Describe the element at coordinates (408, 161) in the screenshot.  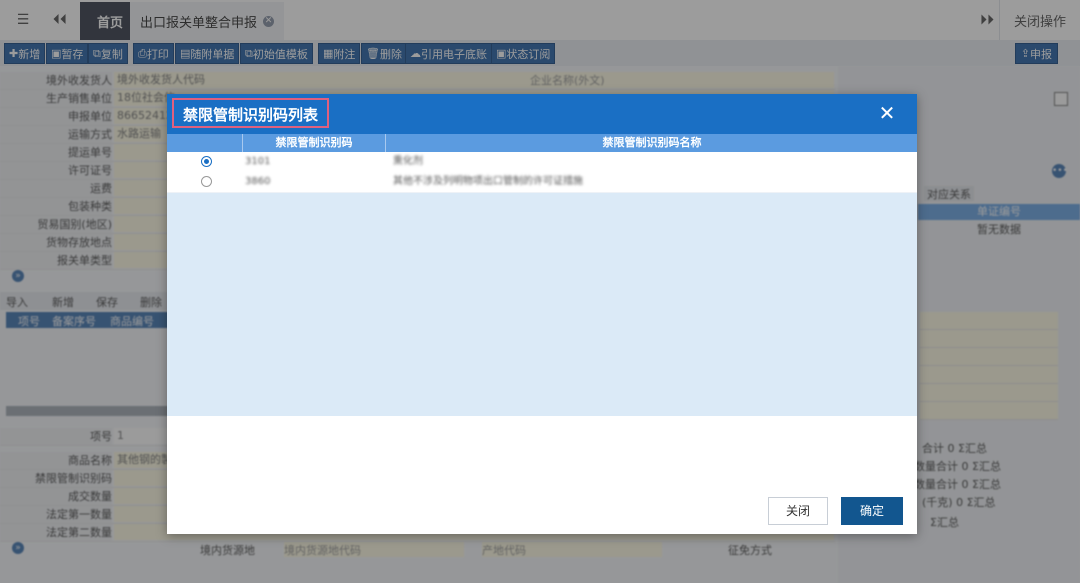
I see `name-cell: 熏化剂` at that location.